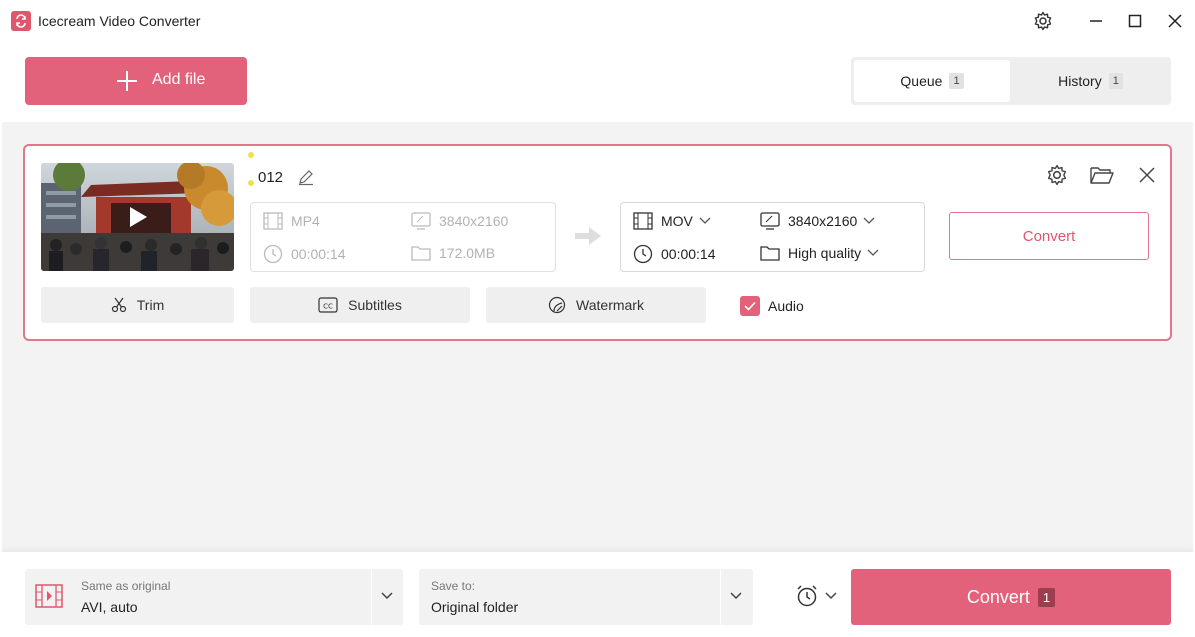 The image size is (1195, 637). What do you see at coordinates (998, 596) in the screenshot?
I see `convert-all-label: Convert` at bounding box center [998, 596].